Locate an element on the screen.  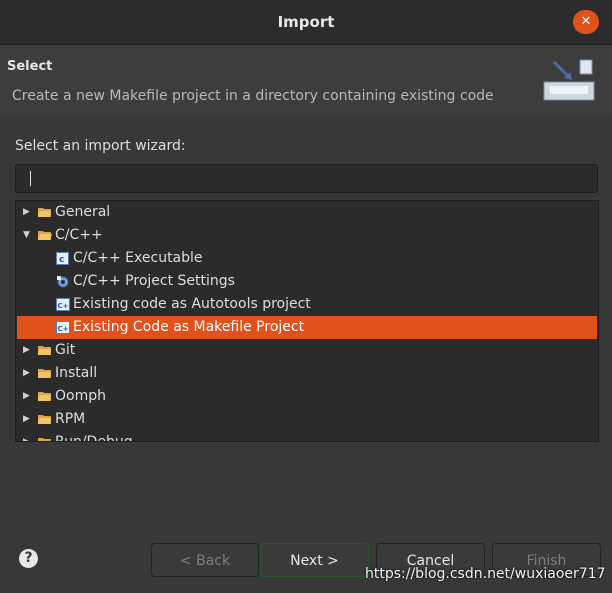
tree-item-general: ▶ General is located at coordinates (307, 212).